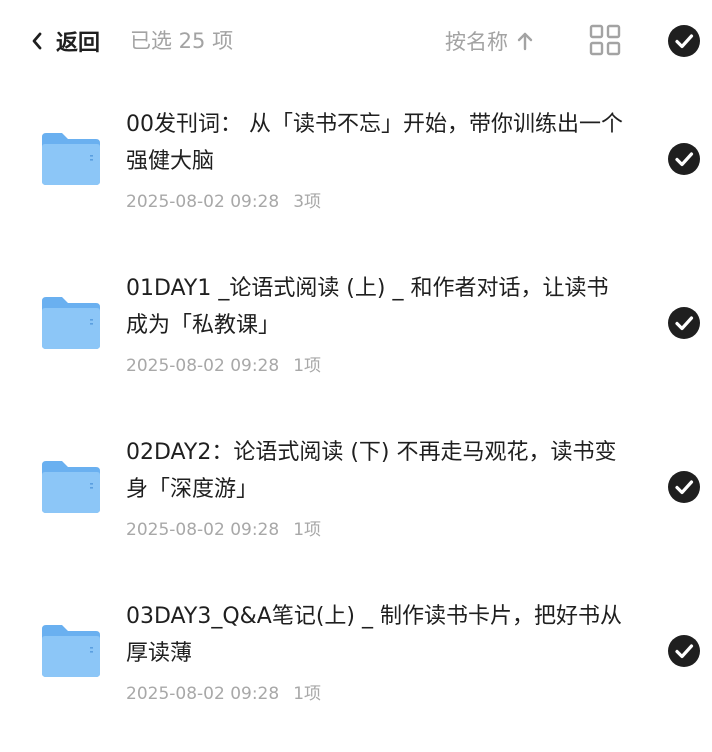 This screenshot has width=712, height=752. What do you see at coordinates (525, 41) in the screenshot?
I see `arrow-up-icon` at bounding box center [525, 41].